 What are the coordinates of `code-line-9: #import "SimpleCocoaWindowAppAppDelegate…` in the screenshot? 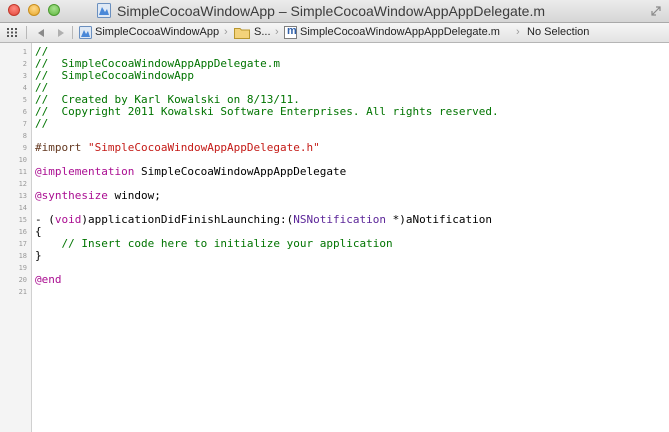 It's located at (177, 148).